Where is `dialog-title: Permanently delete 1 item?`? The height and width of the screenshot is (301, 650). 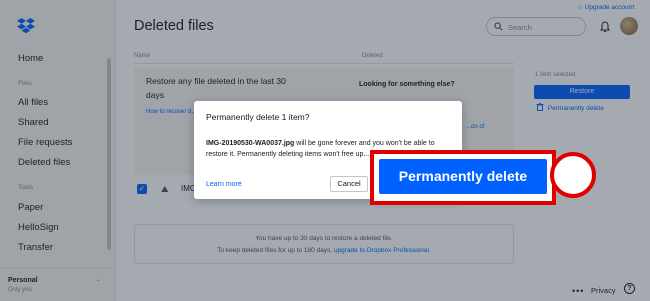 dialog-title: Permanently delete 1 item? is located at coordinates (258, 117).